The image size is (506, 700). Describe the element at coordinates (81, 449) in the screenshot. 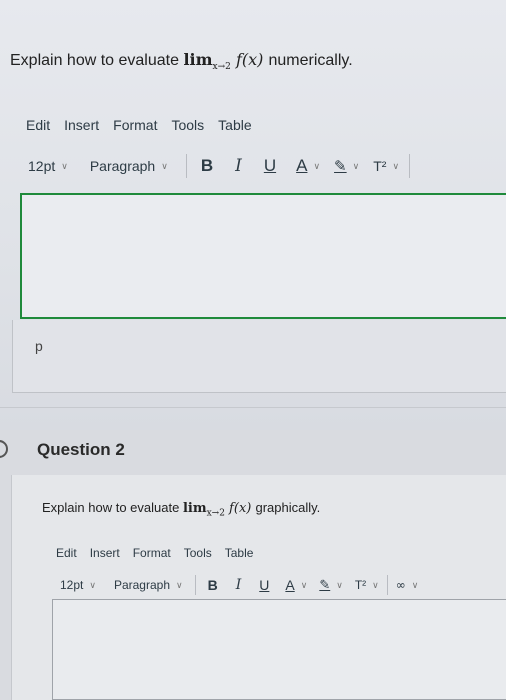

I see `question-2-title: Question 2` at that location.